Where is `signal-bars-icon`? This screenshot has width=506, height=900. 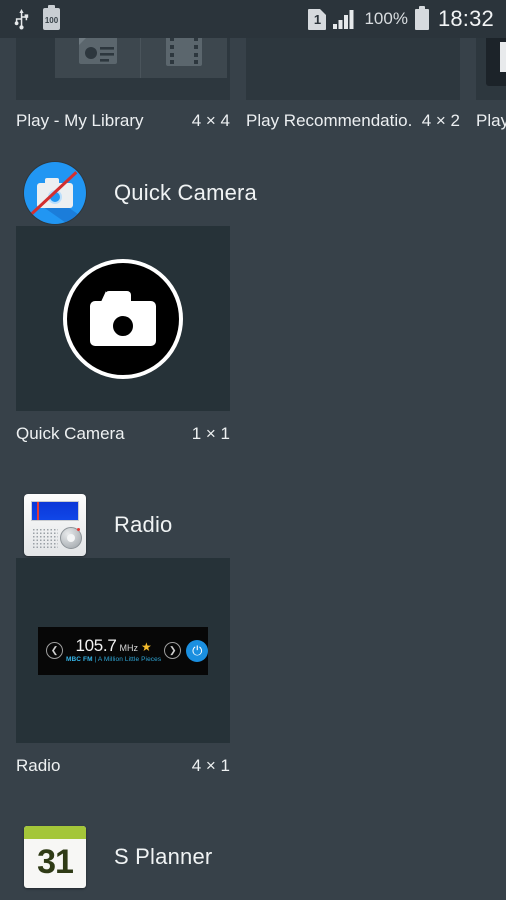 signal-bars-icon is located at coordinates (345, 19).